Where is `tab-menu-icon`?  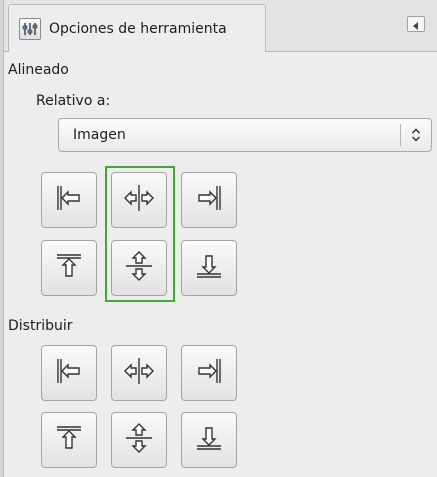 tab-menu-icon is located at coordinates (416, 24).